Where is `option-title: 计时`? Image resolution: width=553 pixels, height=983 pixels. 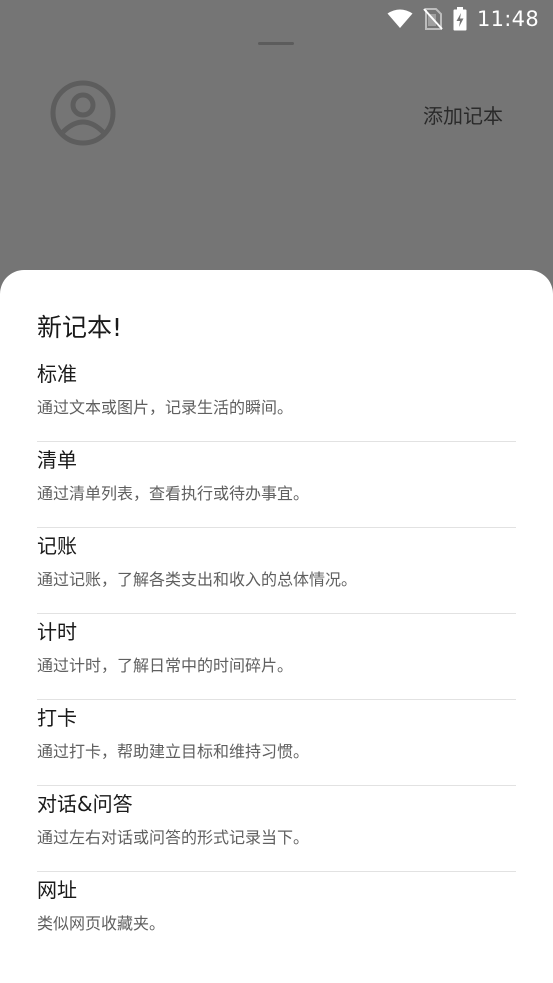
option-title: 计时 is located at coordinates (57, 632).